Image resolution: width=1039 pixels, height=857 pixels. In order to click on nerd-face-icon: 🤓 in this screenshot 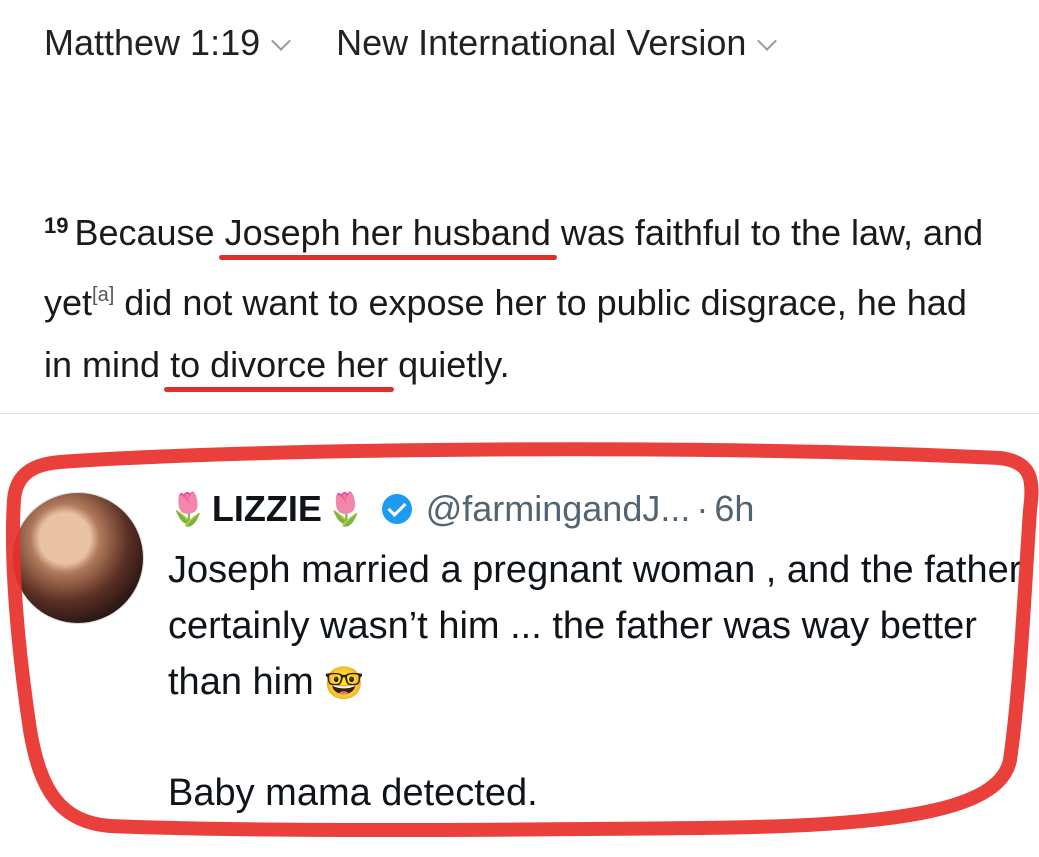, I will do `click(344, 683)`.